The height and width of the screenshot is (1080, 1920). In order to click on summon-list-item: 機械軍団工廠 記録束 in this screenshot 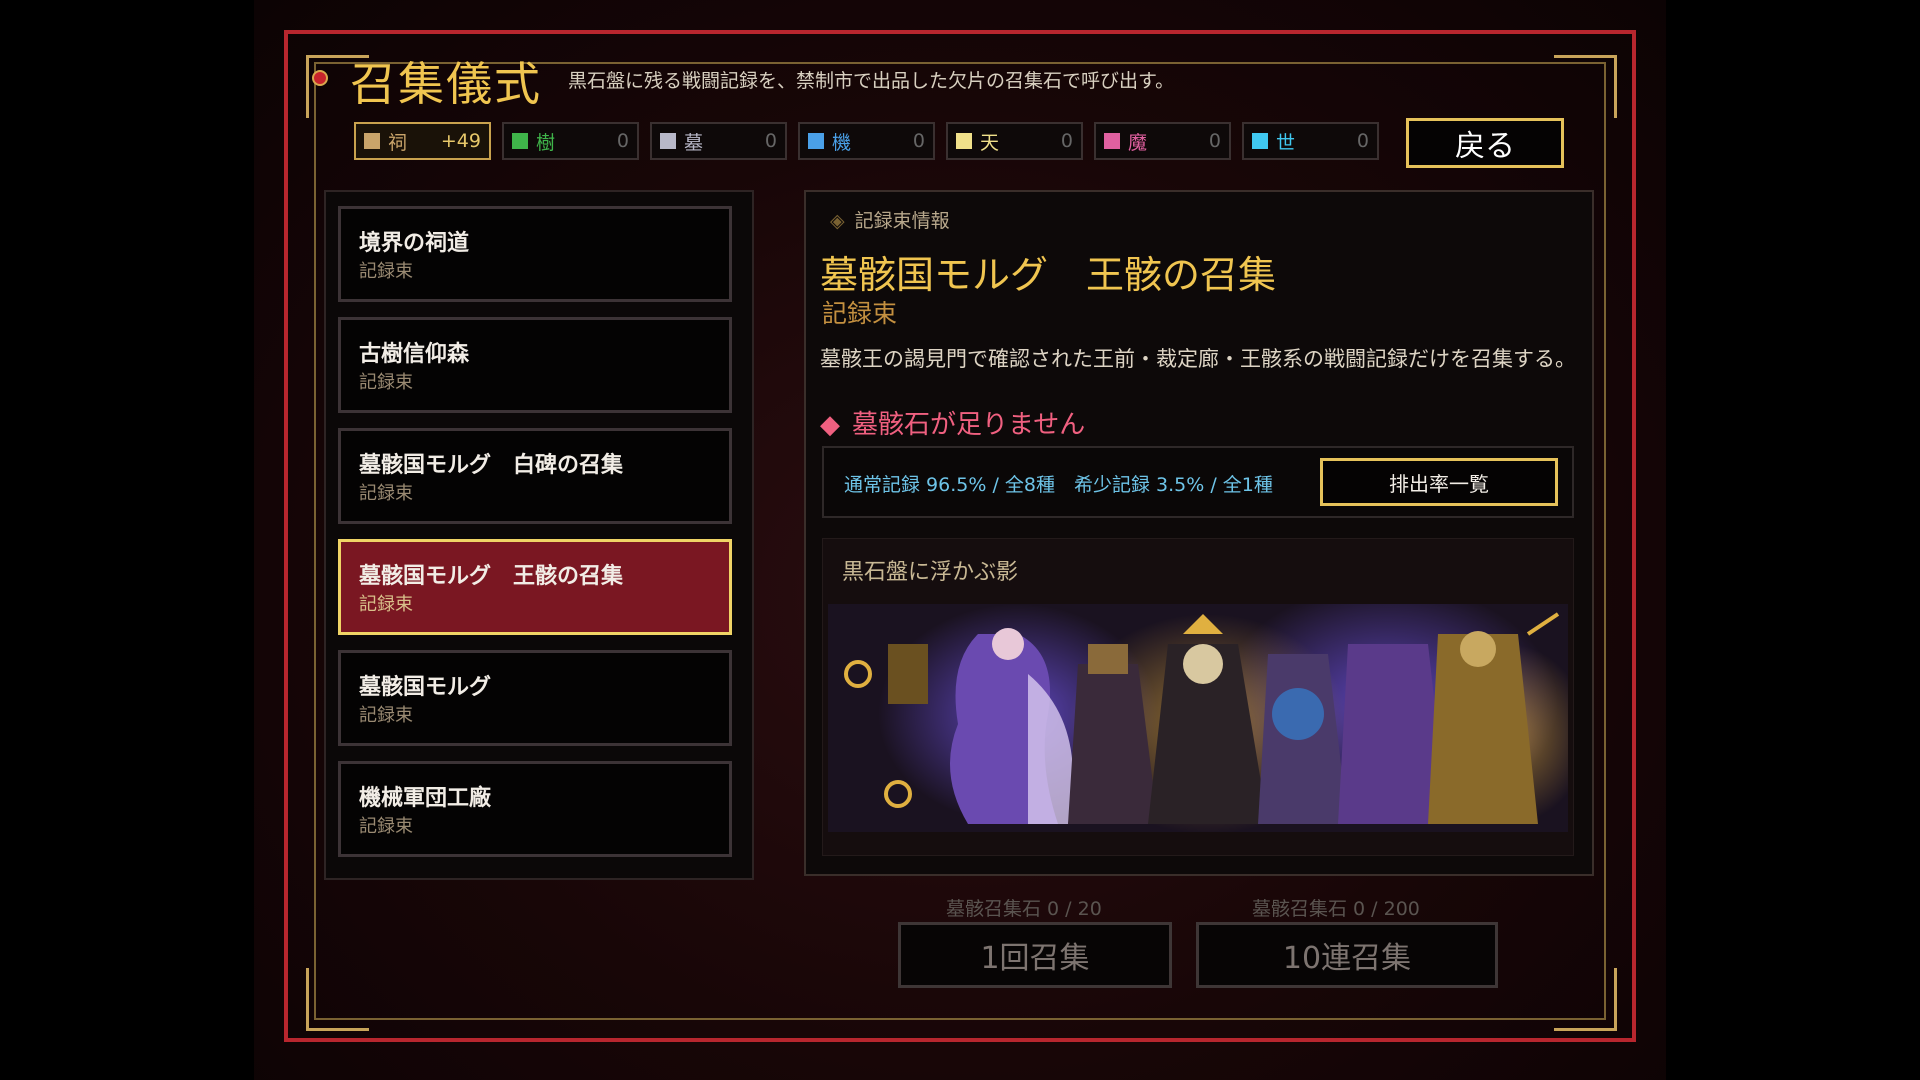, I will do `click(535, 809)`.